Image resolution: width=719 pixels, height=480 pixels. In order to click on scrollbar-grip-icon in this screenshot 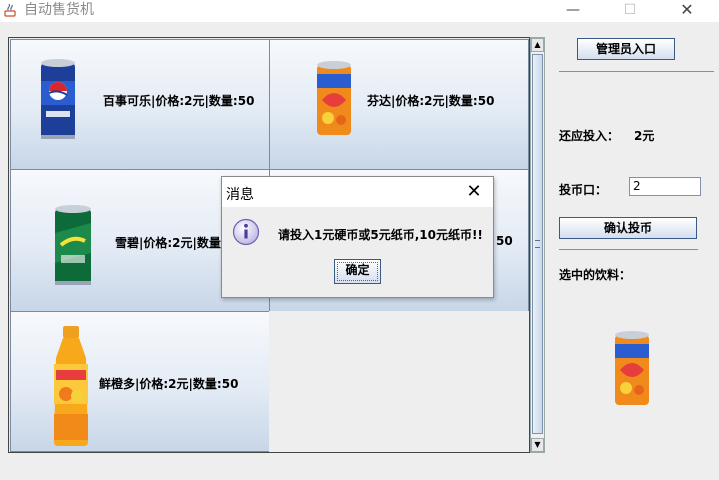, I will do `click(537, 244)`.